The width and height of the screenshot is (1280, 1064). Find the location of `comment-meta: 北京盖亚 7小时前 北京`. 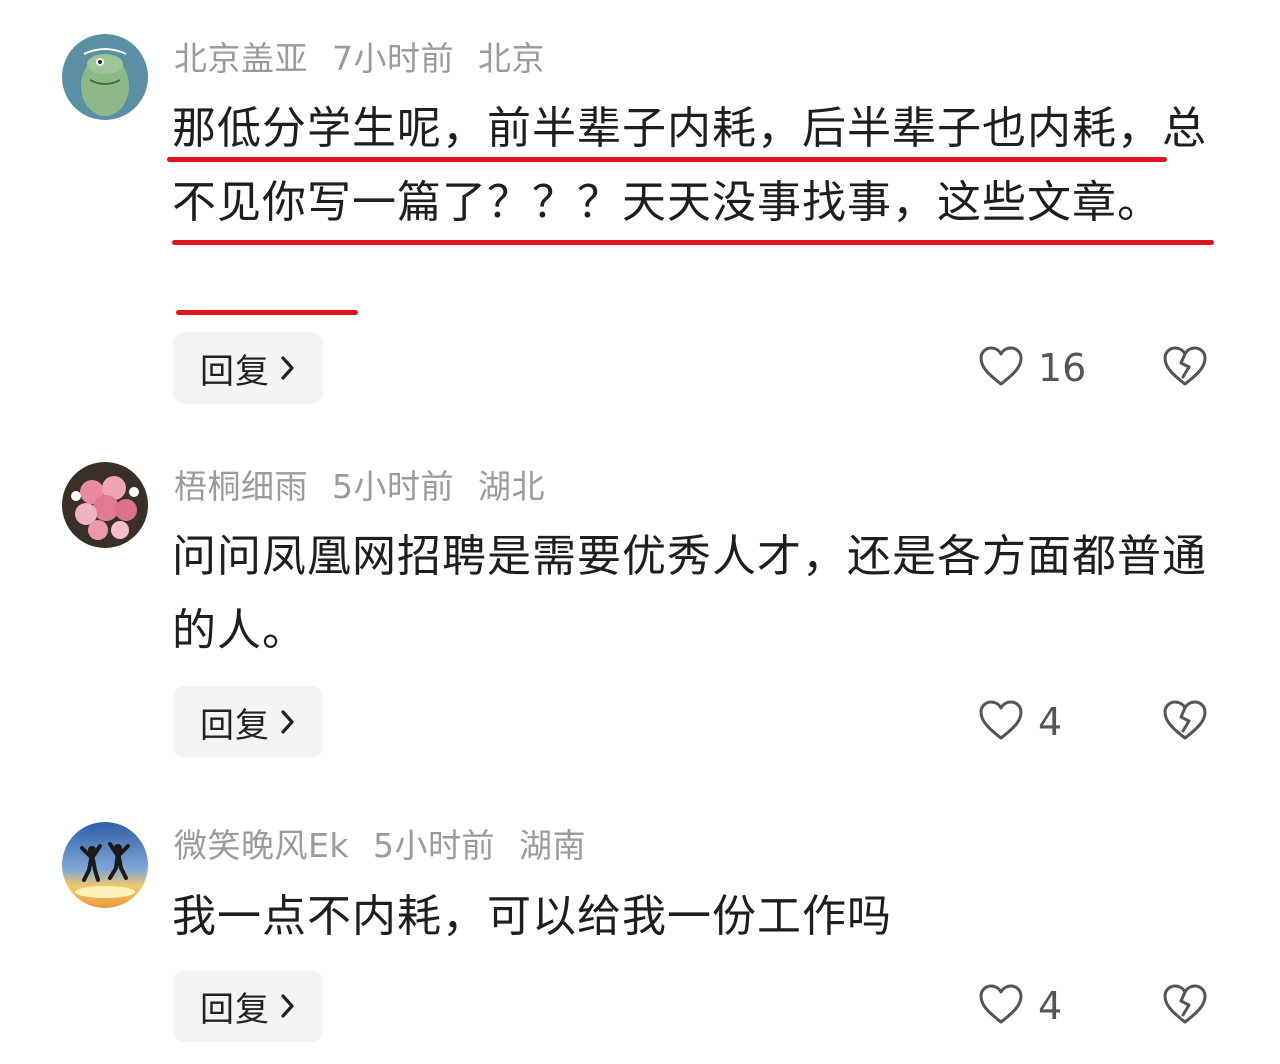

comment-meta: 北京盖亚 7小时前 北京 is located at coordinates (371, 59).